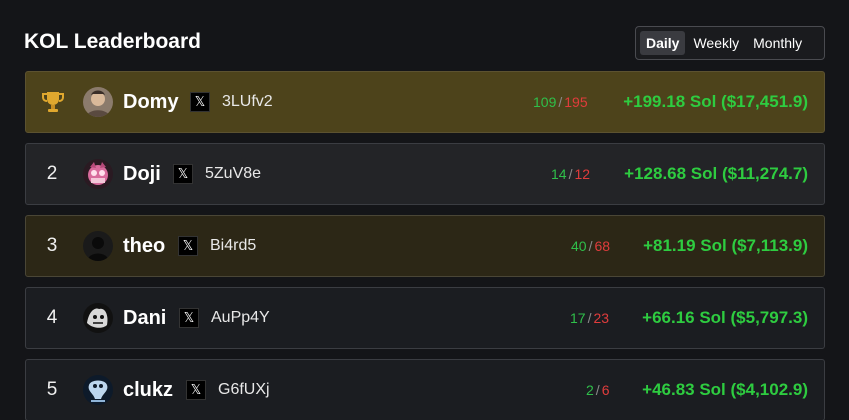 This screenshot has width=849, height=420. What do you see at coordinates (590, 390) in the screenshot?
I see `wins-count: 2` at bounding box center [590, 390].